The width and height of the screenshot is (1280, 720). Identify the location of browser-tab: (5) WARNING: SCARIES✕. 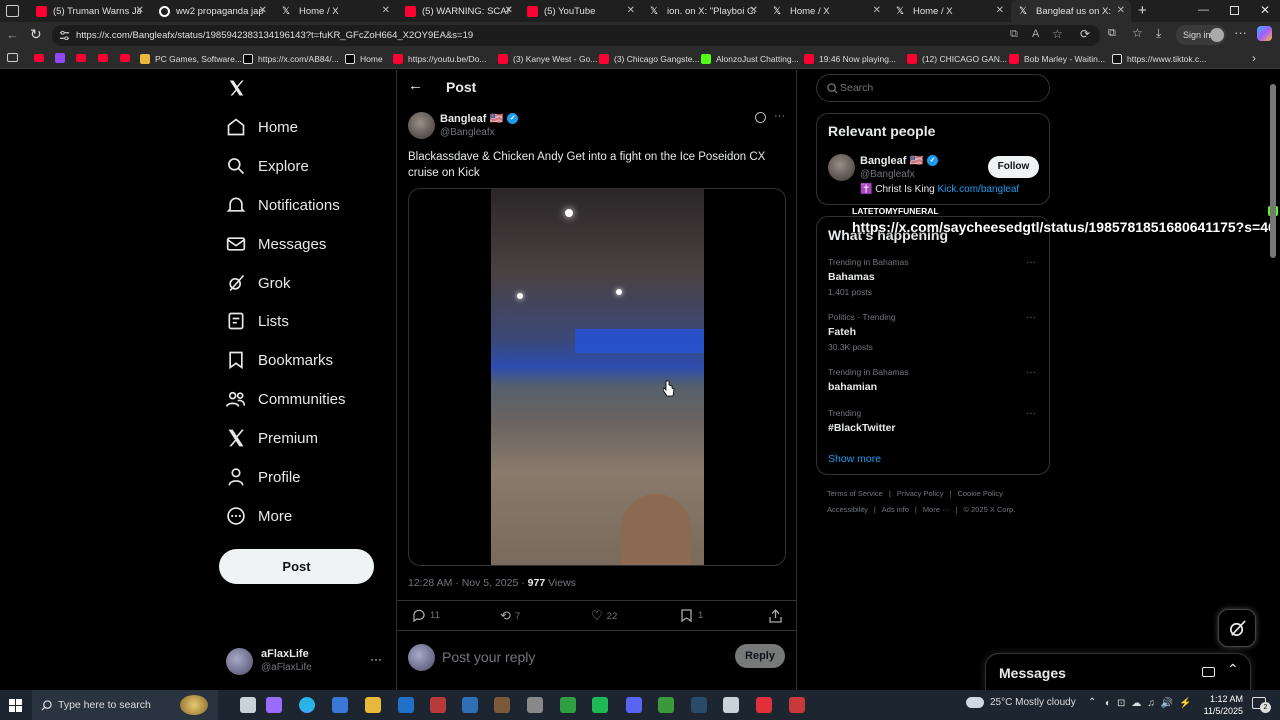
(458, 11).